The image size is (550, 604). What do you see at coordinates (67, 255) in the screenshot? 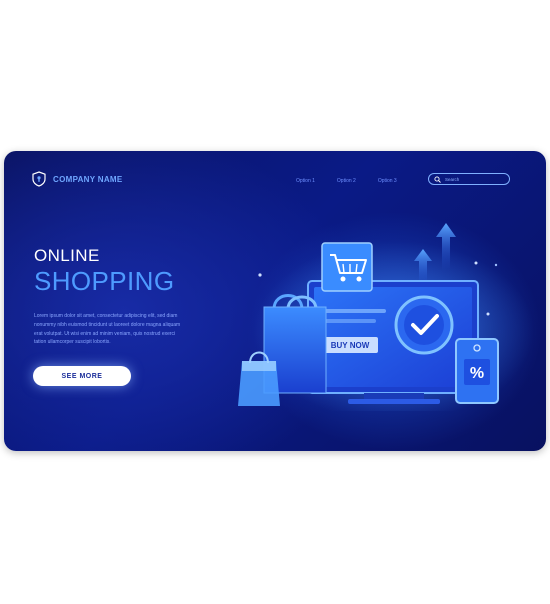
I see `hero-title-line1: ONLINE` at bounding box center [67, 255].